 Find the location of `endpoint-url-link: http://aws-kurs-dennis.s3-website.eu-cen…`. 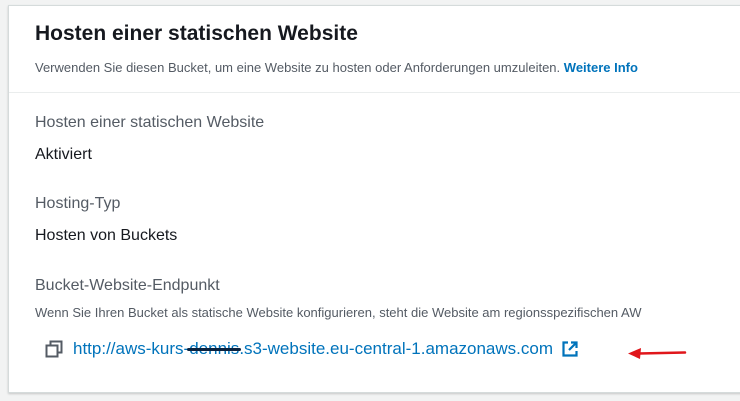

endpoint-url-link: http://aws-kurs-dennis.s3-website.eu-cen… is located at coordinates (313, 349).